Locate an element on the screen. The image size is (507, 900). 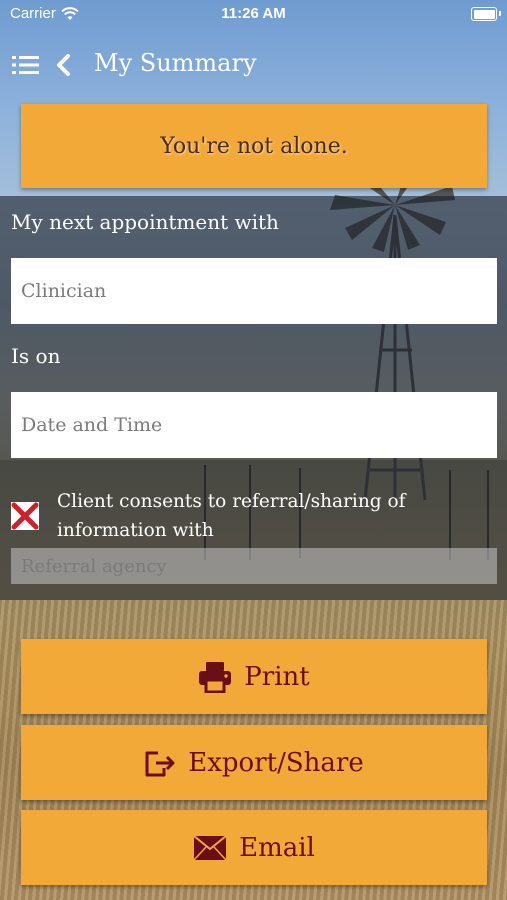
banner-text: You're not alone. is located at coordinates (254, 146).